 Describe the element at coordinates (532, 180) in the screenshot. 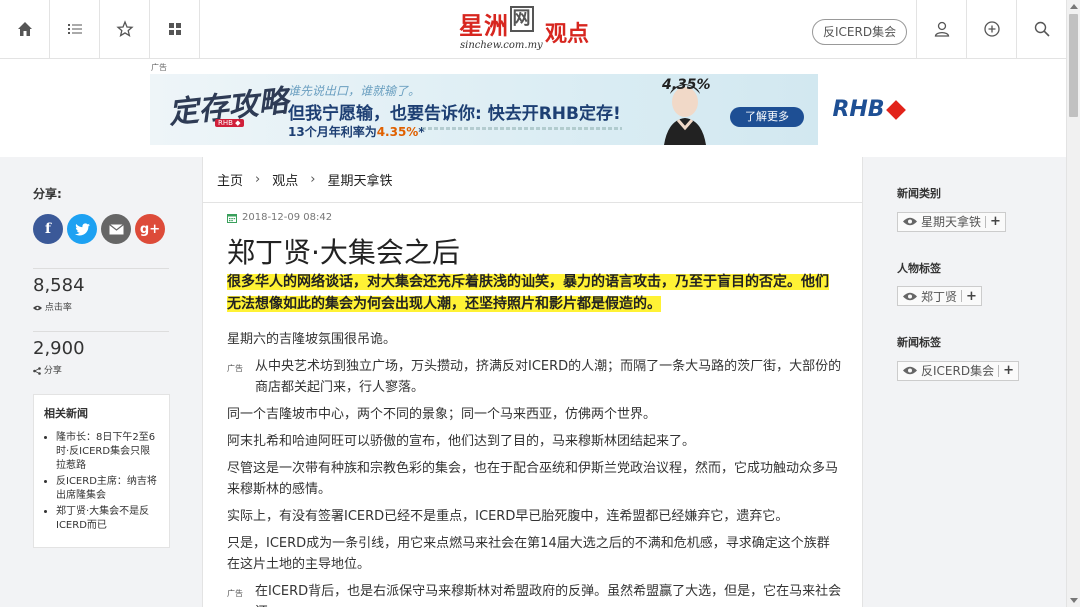

I see `breadcrumb: 主页 › 观点 › 星期天拿铁` at that location.